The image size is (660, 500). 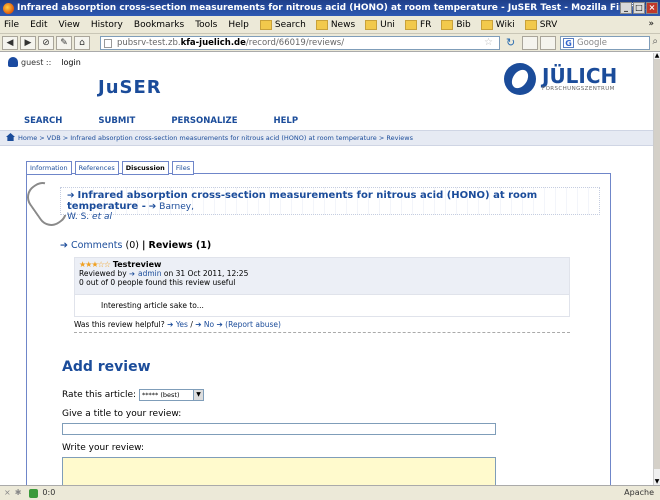 I want to click on firefox-icon, so click(x=8, y=8).